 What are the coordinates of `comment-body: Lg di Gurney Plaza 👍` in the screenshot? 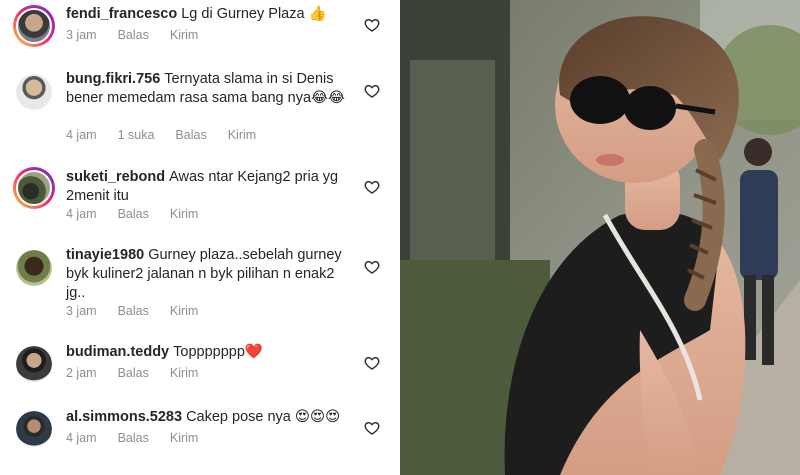 It's located at (254, 14).